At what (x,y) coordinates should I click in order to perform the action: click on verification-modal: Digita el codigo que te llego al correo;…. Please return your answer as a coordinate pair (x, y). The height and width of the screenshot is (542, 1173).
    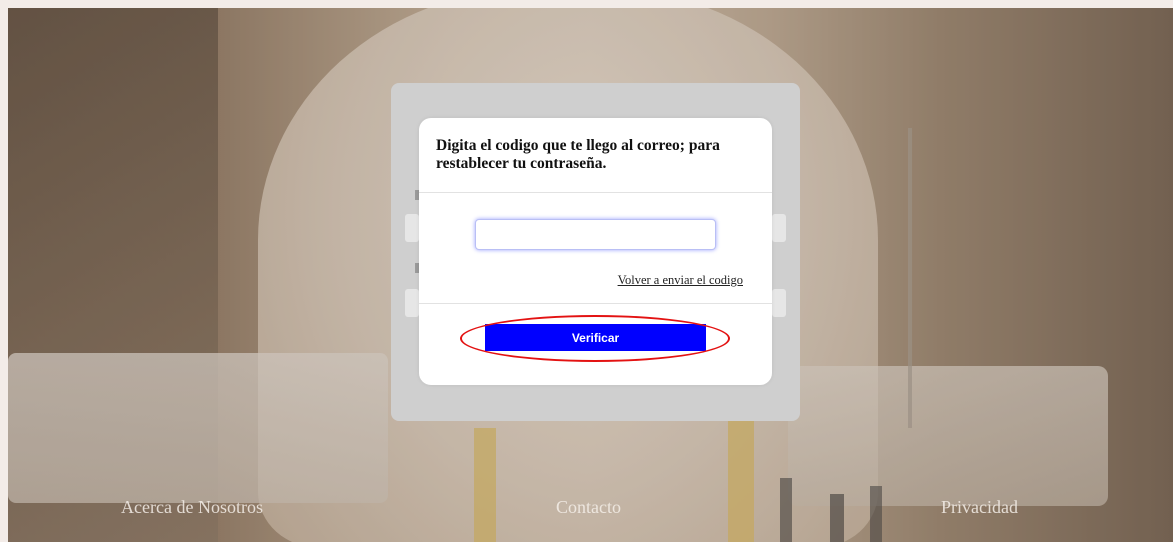
    Looking at the image, I should click on (595, 251).